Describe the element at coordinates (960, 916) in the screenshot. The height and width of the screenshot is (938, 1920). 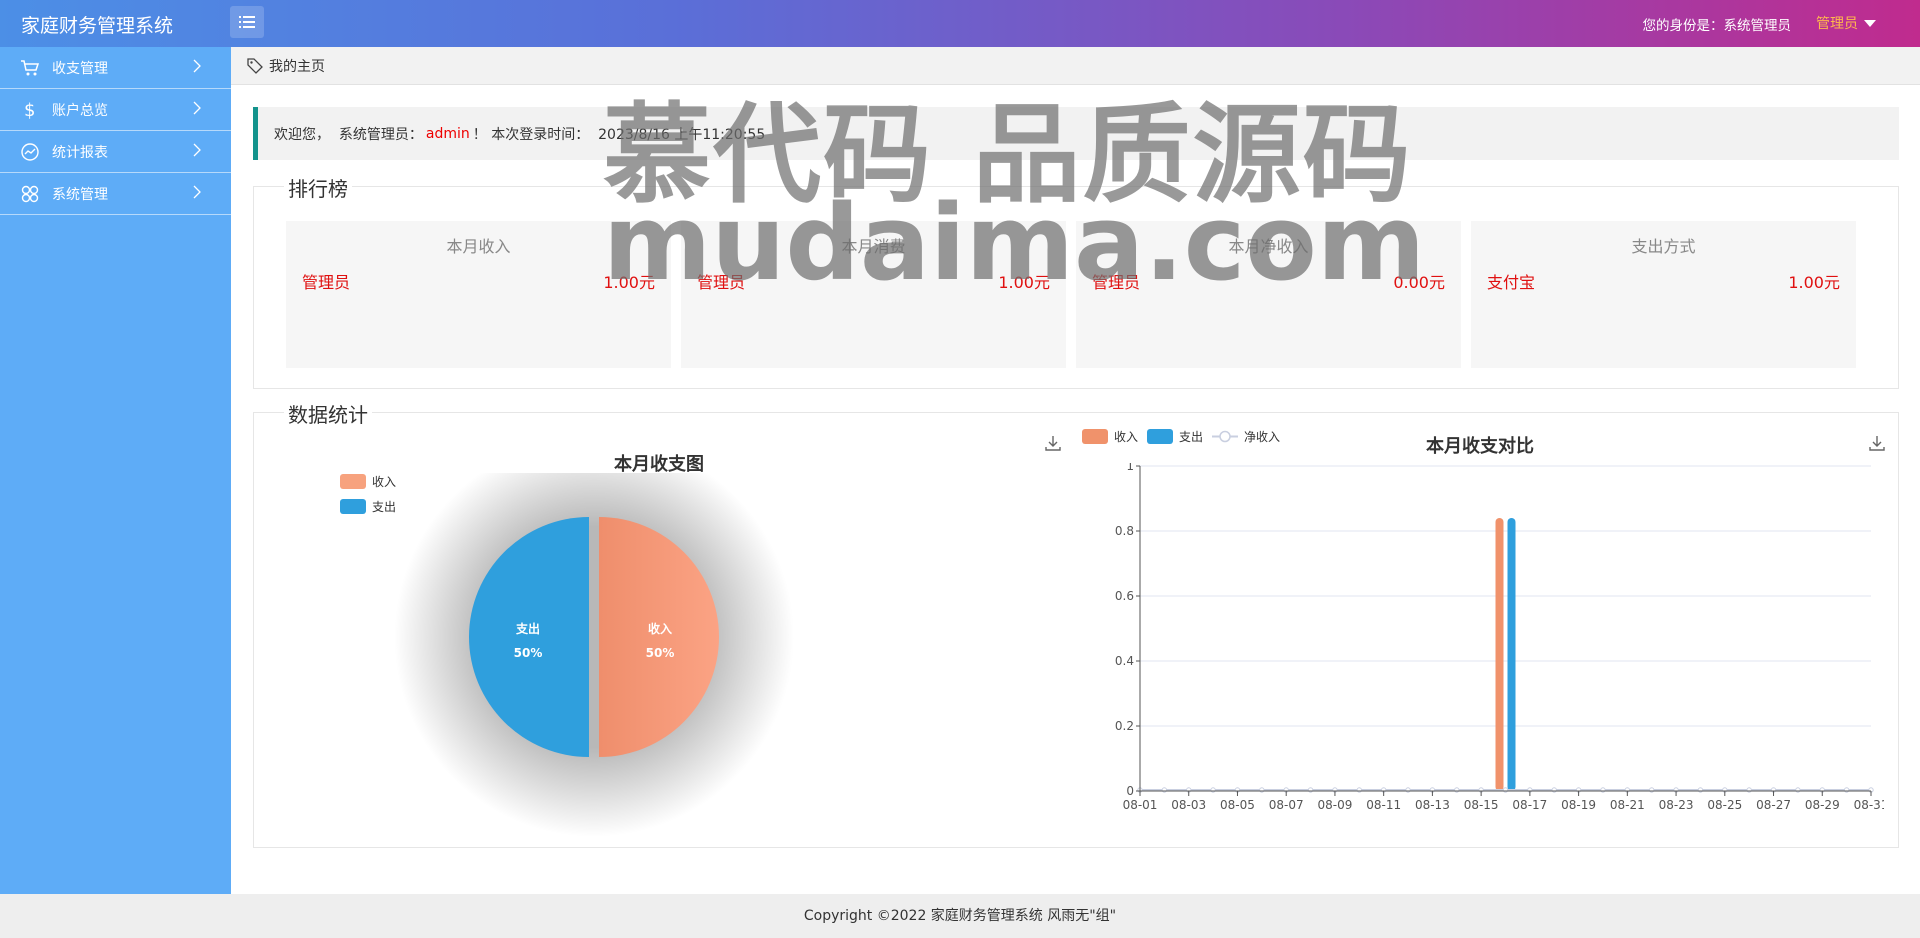
I see `footer: Copyright ©2022 家庭财务管理系统 风雨无"组"` at that location.